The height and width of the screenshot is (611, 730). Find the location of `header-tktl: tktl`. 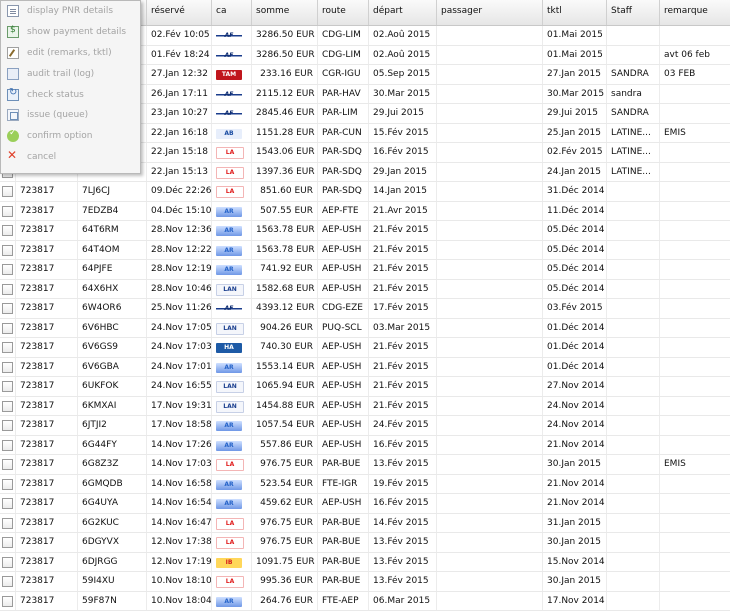

header-tktl: tktl is located at coordinates (575, 12).